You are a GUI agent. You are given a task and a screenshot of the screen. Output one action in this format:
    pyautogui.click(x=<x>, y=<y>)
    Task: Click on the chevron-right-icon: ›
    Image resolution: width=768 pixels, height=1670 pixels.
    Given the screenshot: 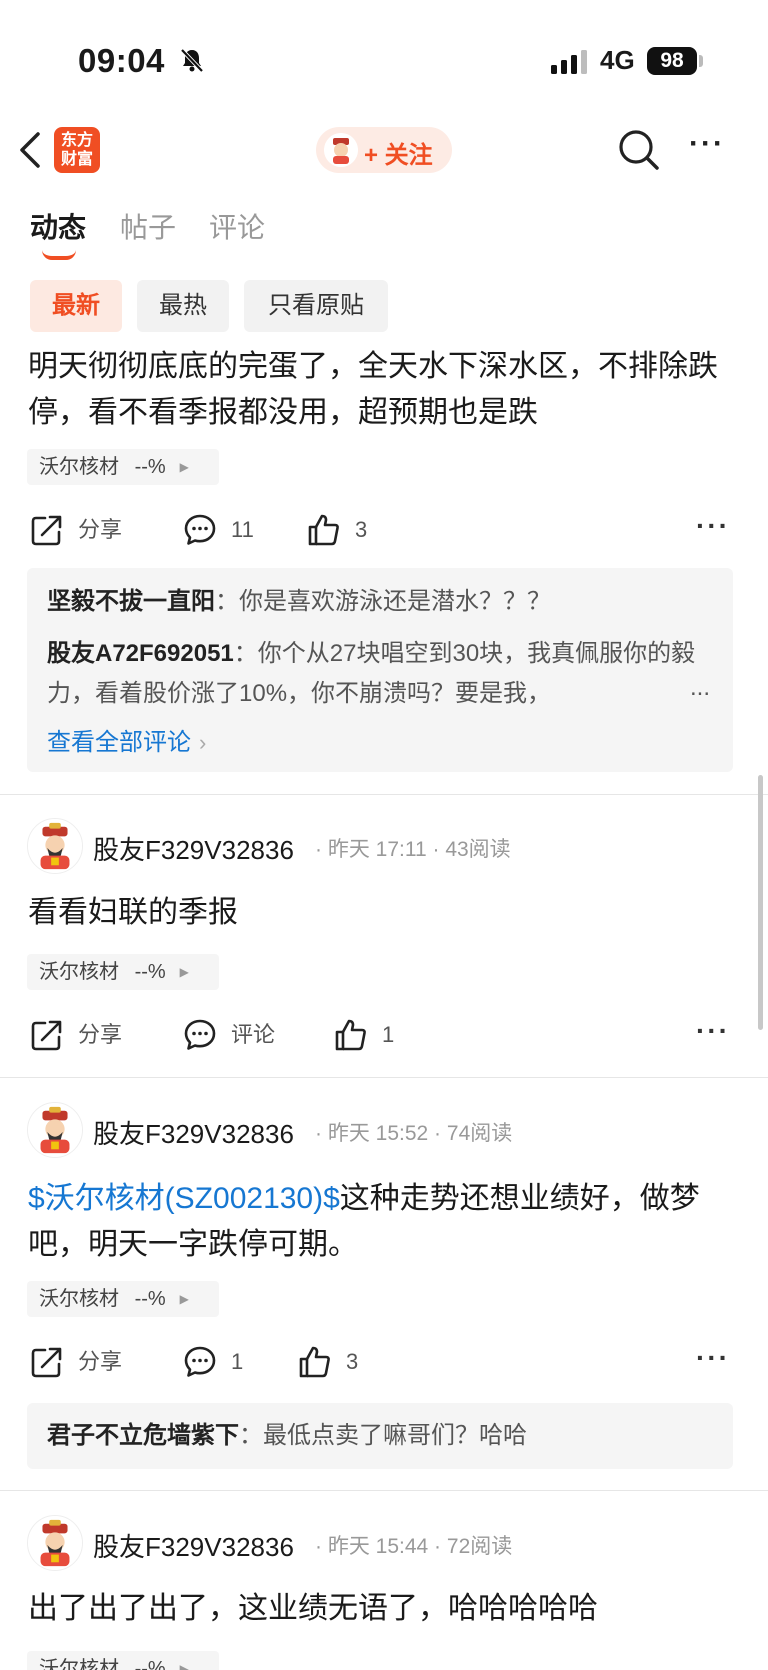 What is the action you would take?
    pyautogui.click(x=203, y=742)
    